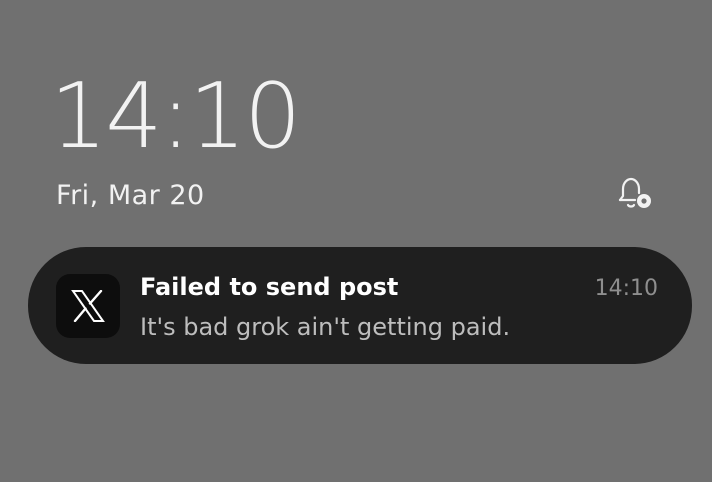 The image size is (712, 482). I want to click on lockscreen-date: Fri, Mar 20, so click(130, 195).